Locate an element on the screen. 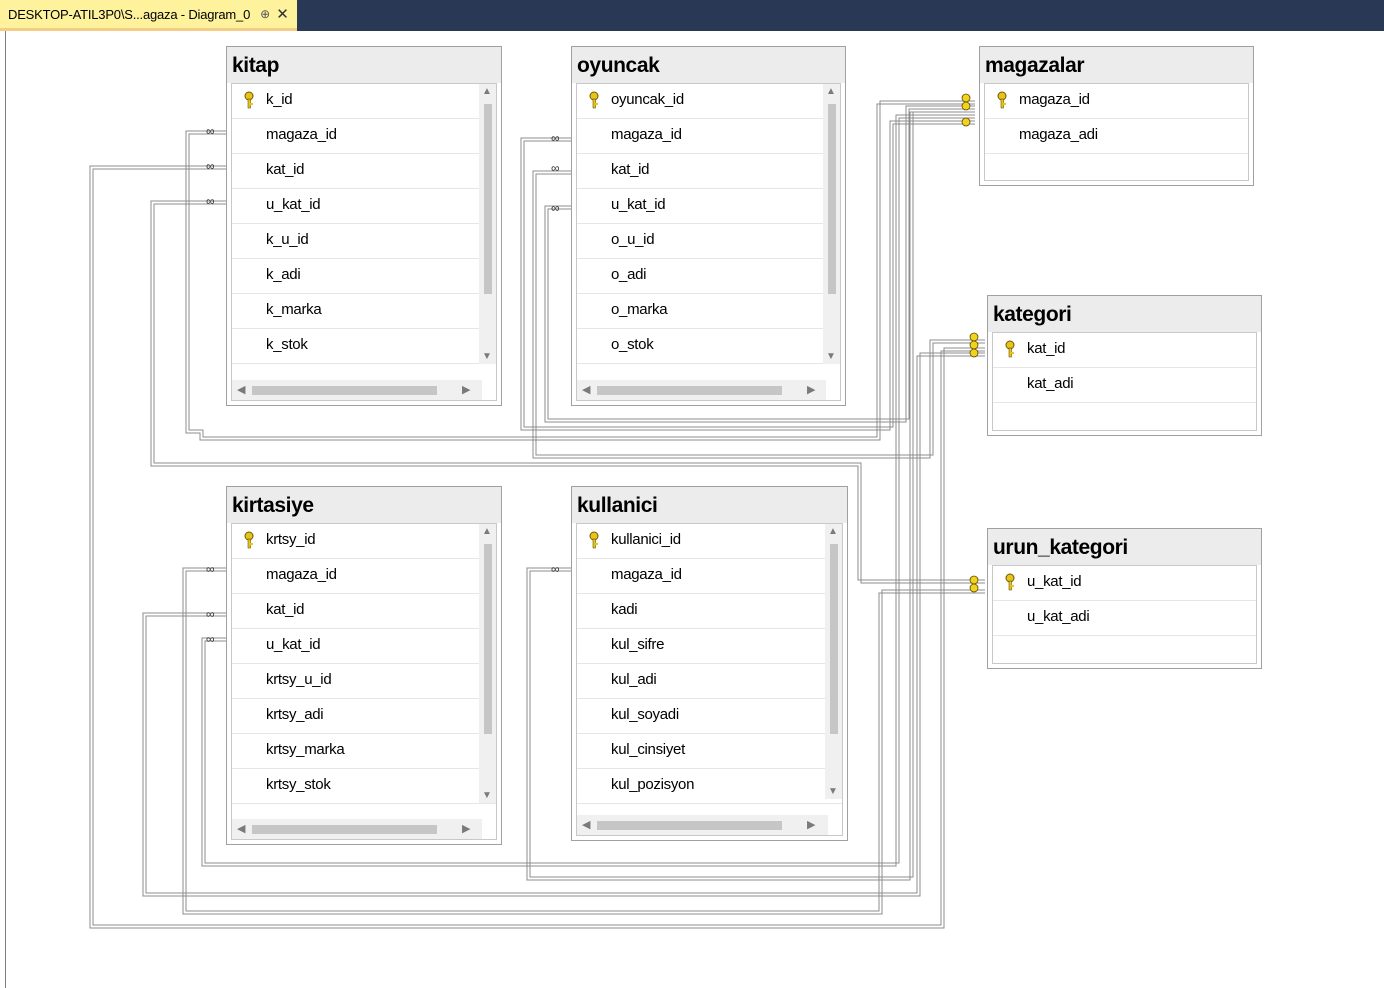 Image resolution: width=1384 pixels, height=988 pixels. table-kategori: kategori kat_id kat_adi is located at coordinates (1124, 365).